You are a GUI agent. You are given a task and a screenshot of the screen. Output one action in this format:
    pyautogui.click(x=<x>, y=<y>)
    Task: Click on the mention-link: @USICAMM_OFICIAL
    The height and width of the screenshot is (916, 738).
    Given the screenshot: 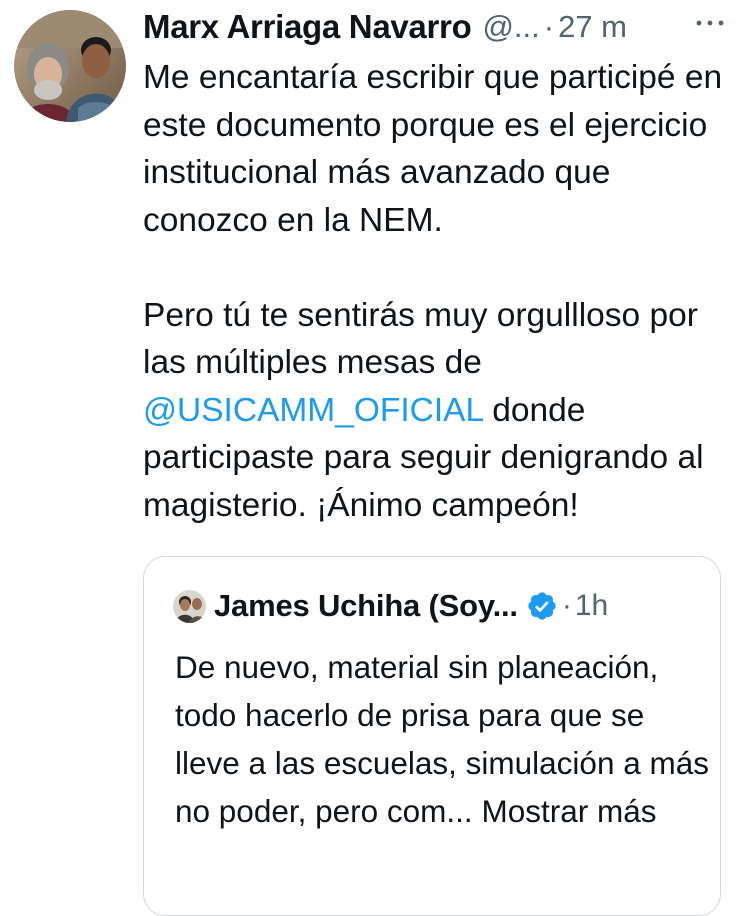 What is the action you would take?
    pyautogui.click(x=313, y=410)
    